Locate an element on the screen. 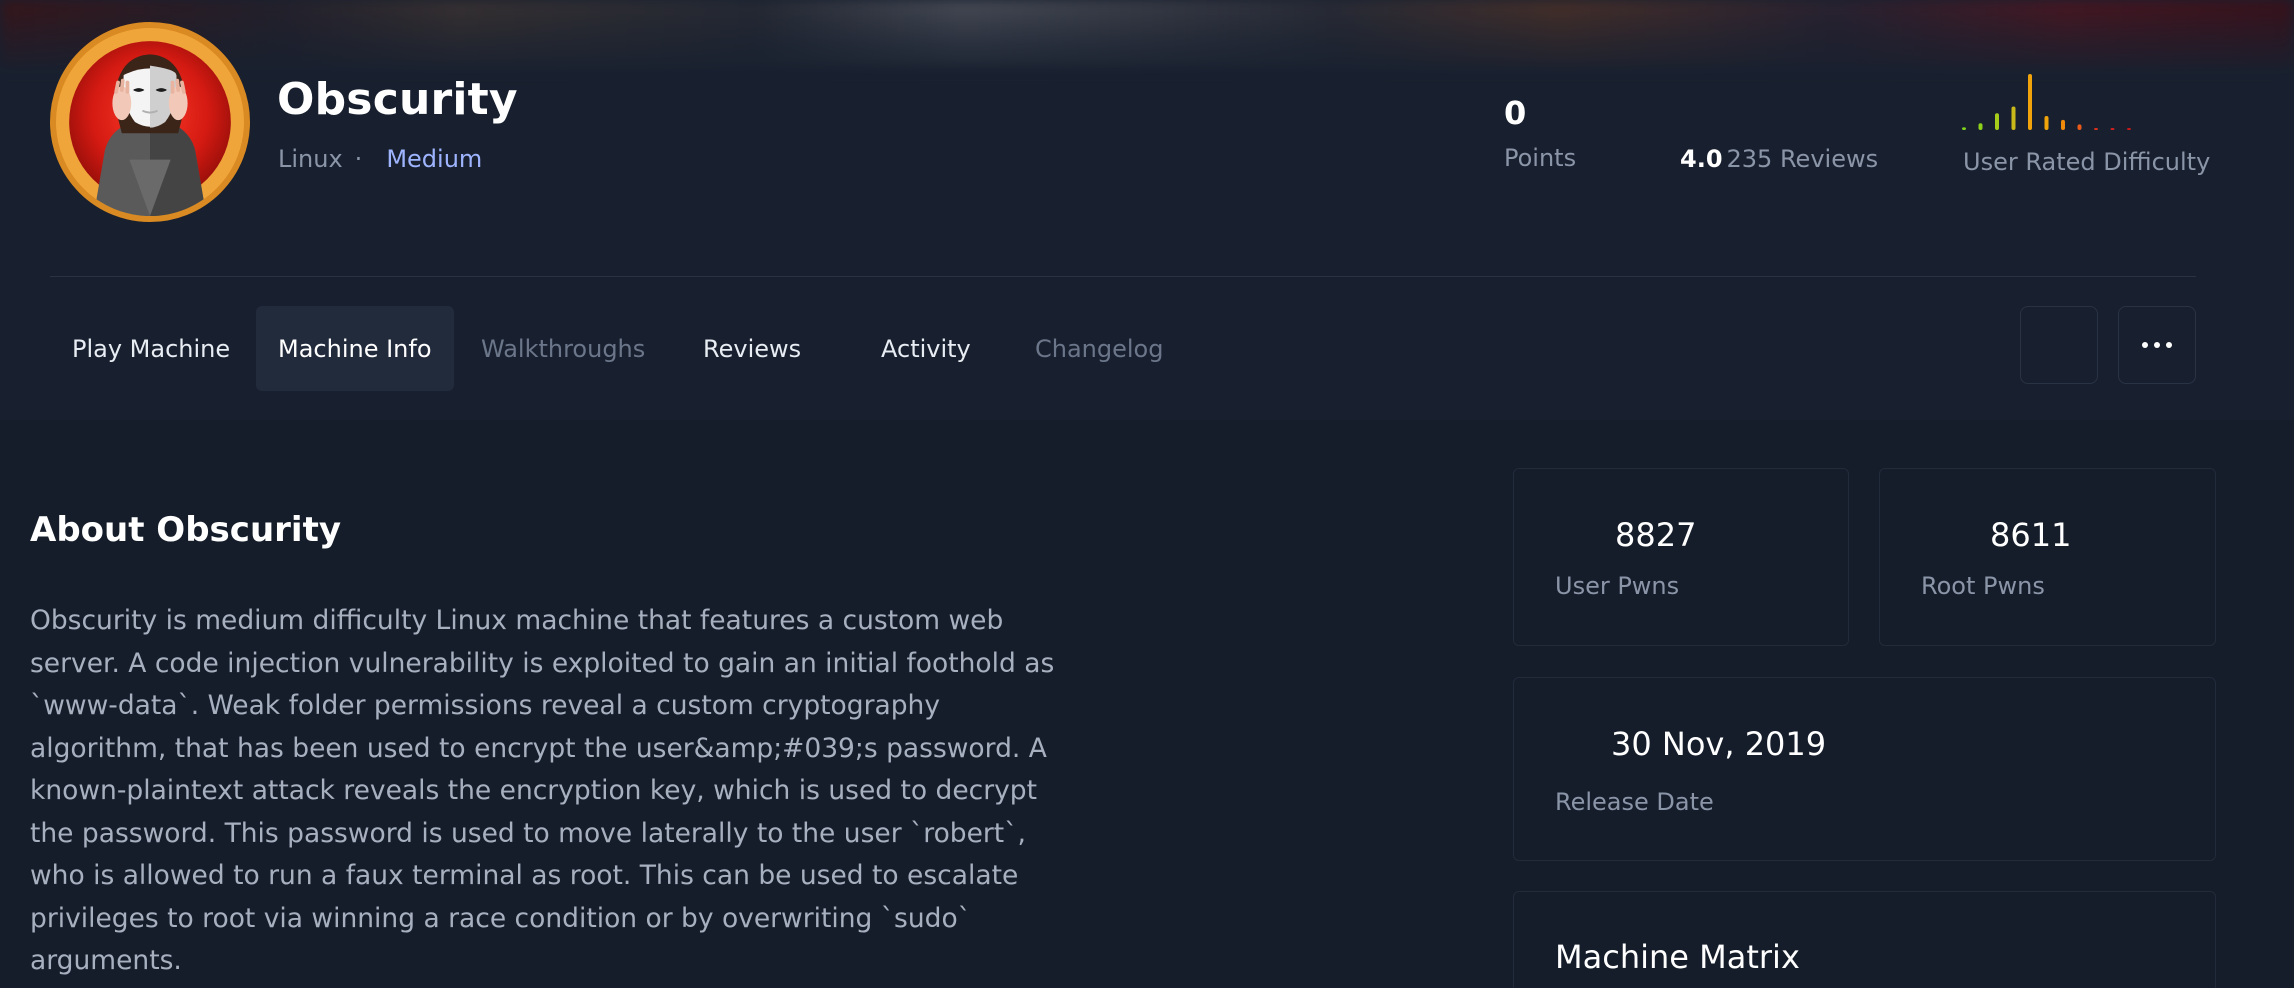 Image resolution: width=2294 pixels, height=988 pixels. root-pwns-label: Root Pwns is located at coordinates (1983, 586).